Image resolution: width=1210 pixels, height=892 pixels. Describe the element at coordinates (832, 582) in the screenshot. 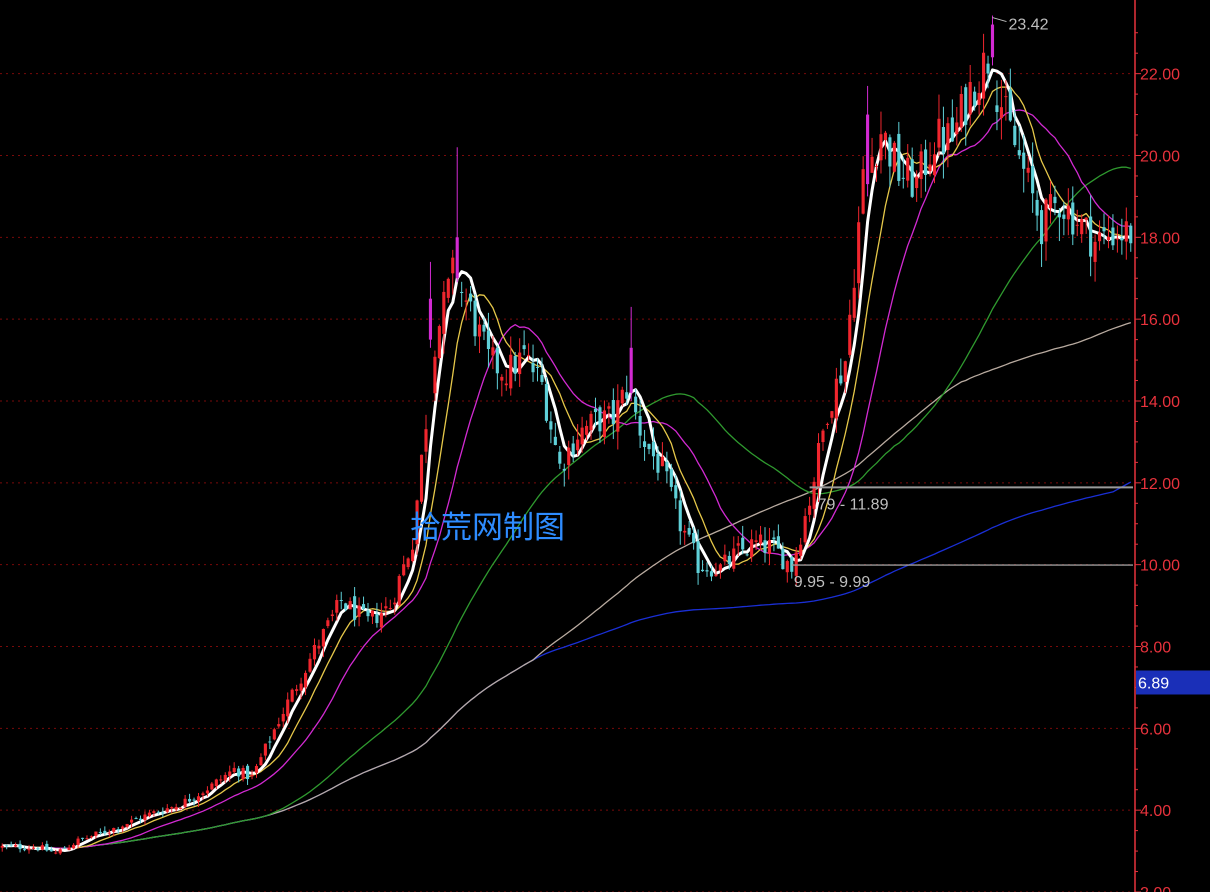

I see `lower-range-label: 9.95 - 9.99` at that location.